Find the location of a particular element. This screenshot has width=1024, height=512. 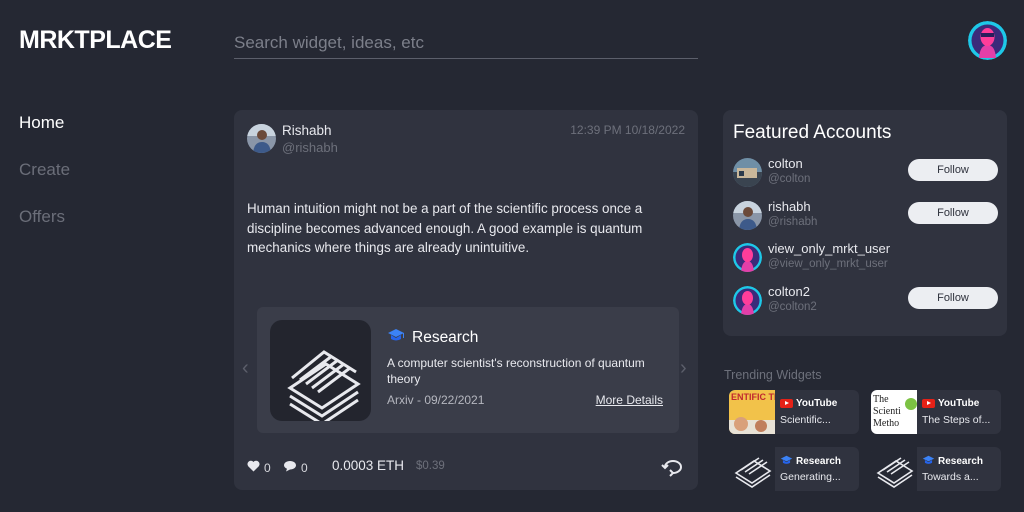

account-name: colton is located at coordinates (785, 163).